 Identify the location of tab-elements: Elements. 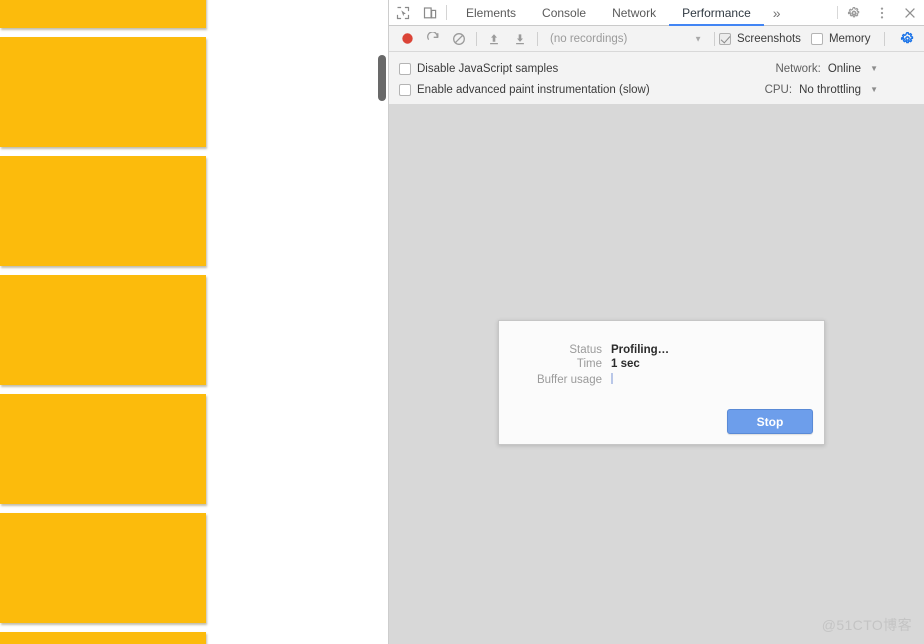
(491, 12).